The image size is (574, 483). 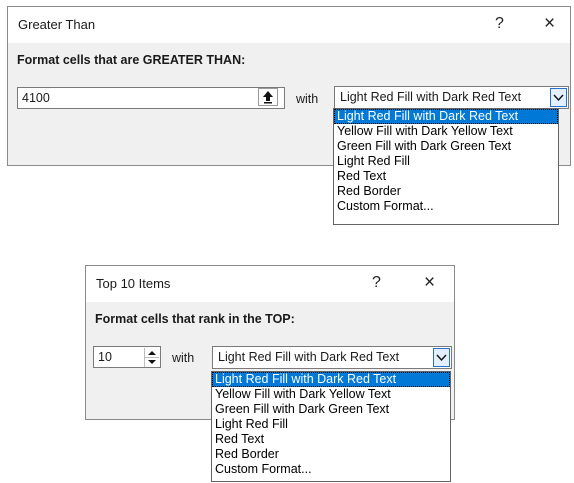 I want to click on value-text: 4100, so click(x=36, y=98).